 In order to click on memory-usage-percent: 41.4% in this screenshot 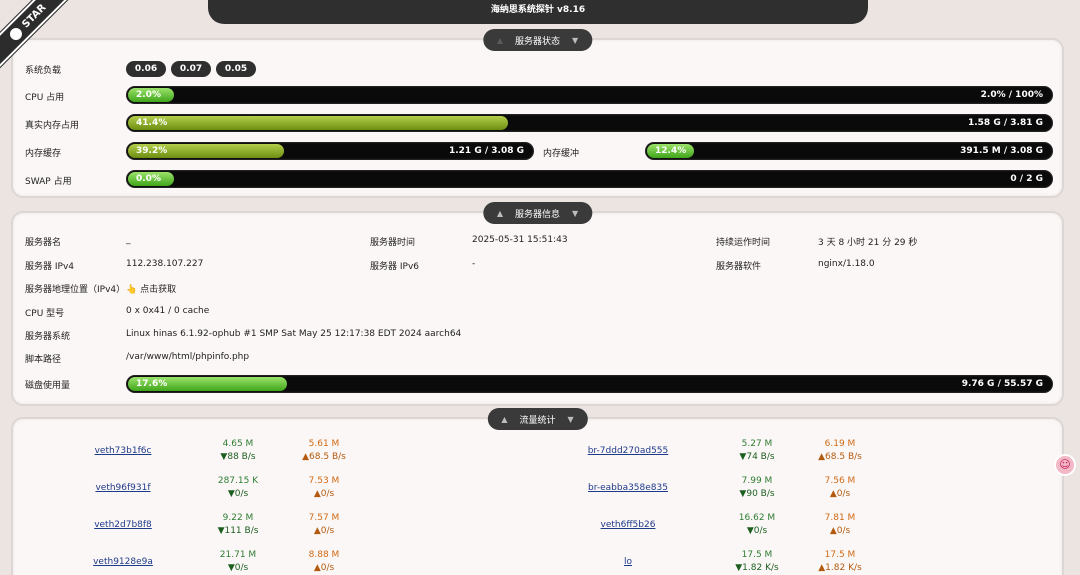, I will do `click(152, 123)`.